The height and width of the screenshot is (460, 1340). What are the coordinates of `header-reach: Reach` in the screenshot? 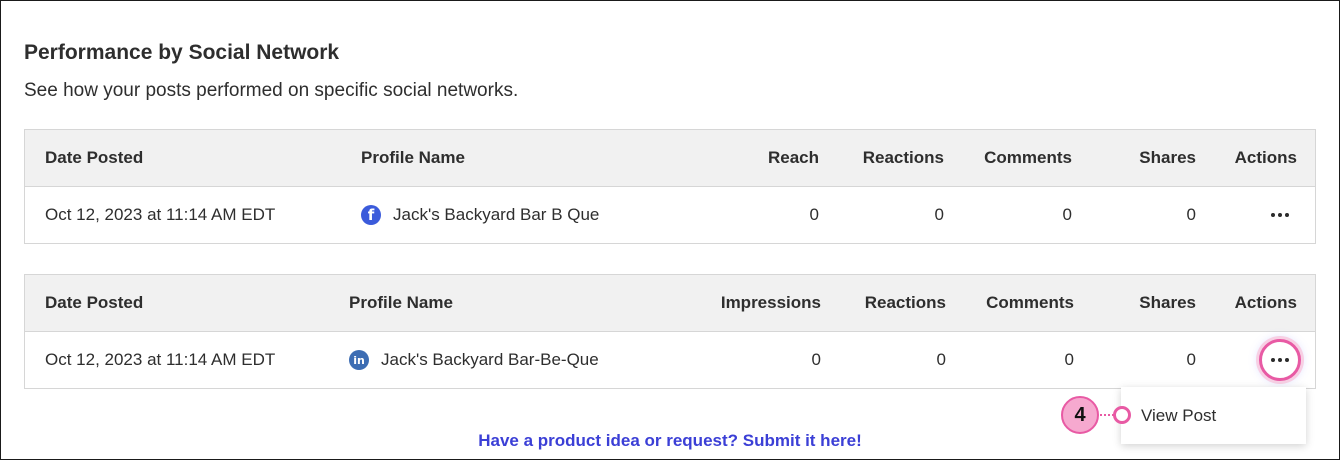 It's located at (793, 157).